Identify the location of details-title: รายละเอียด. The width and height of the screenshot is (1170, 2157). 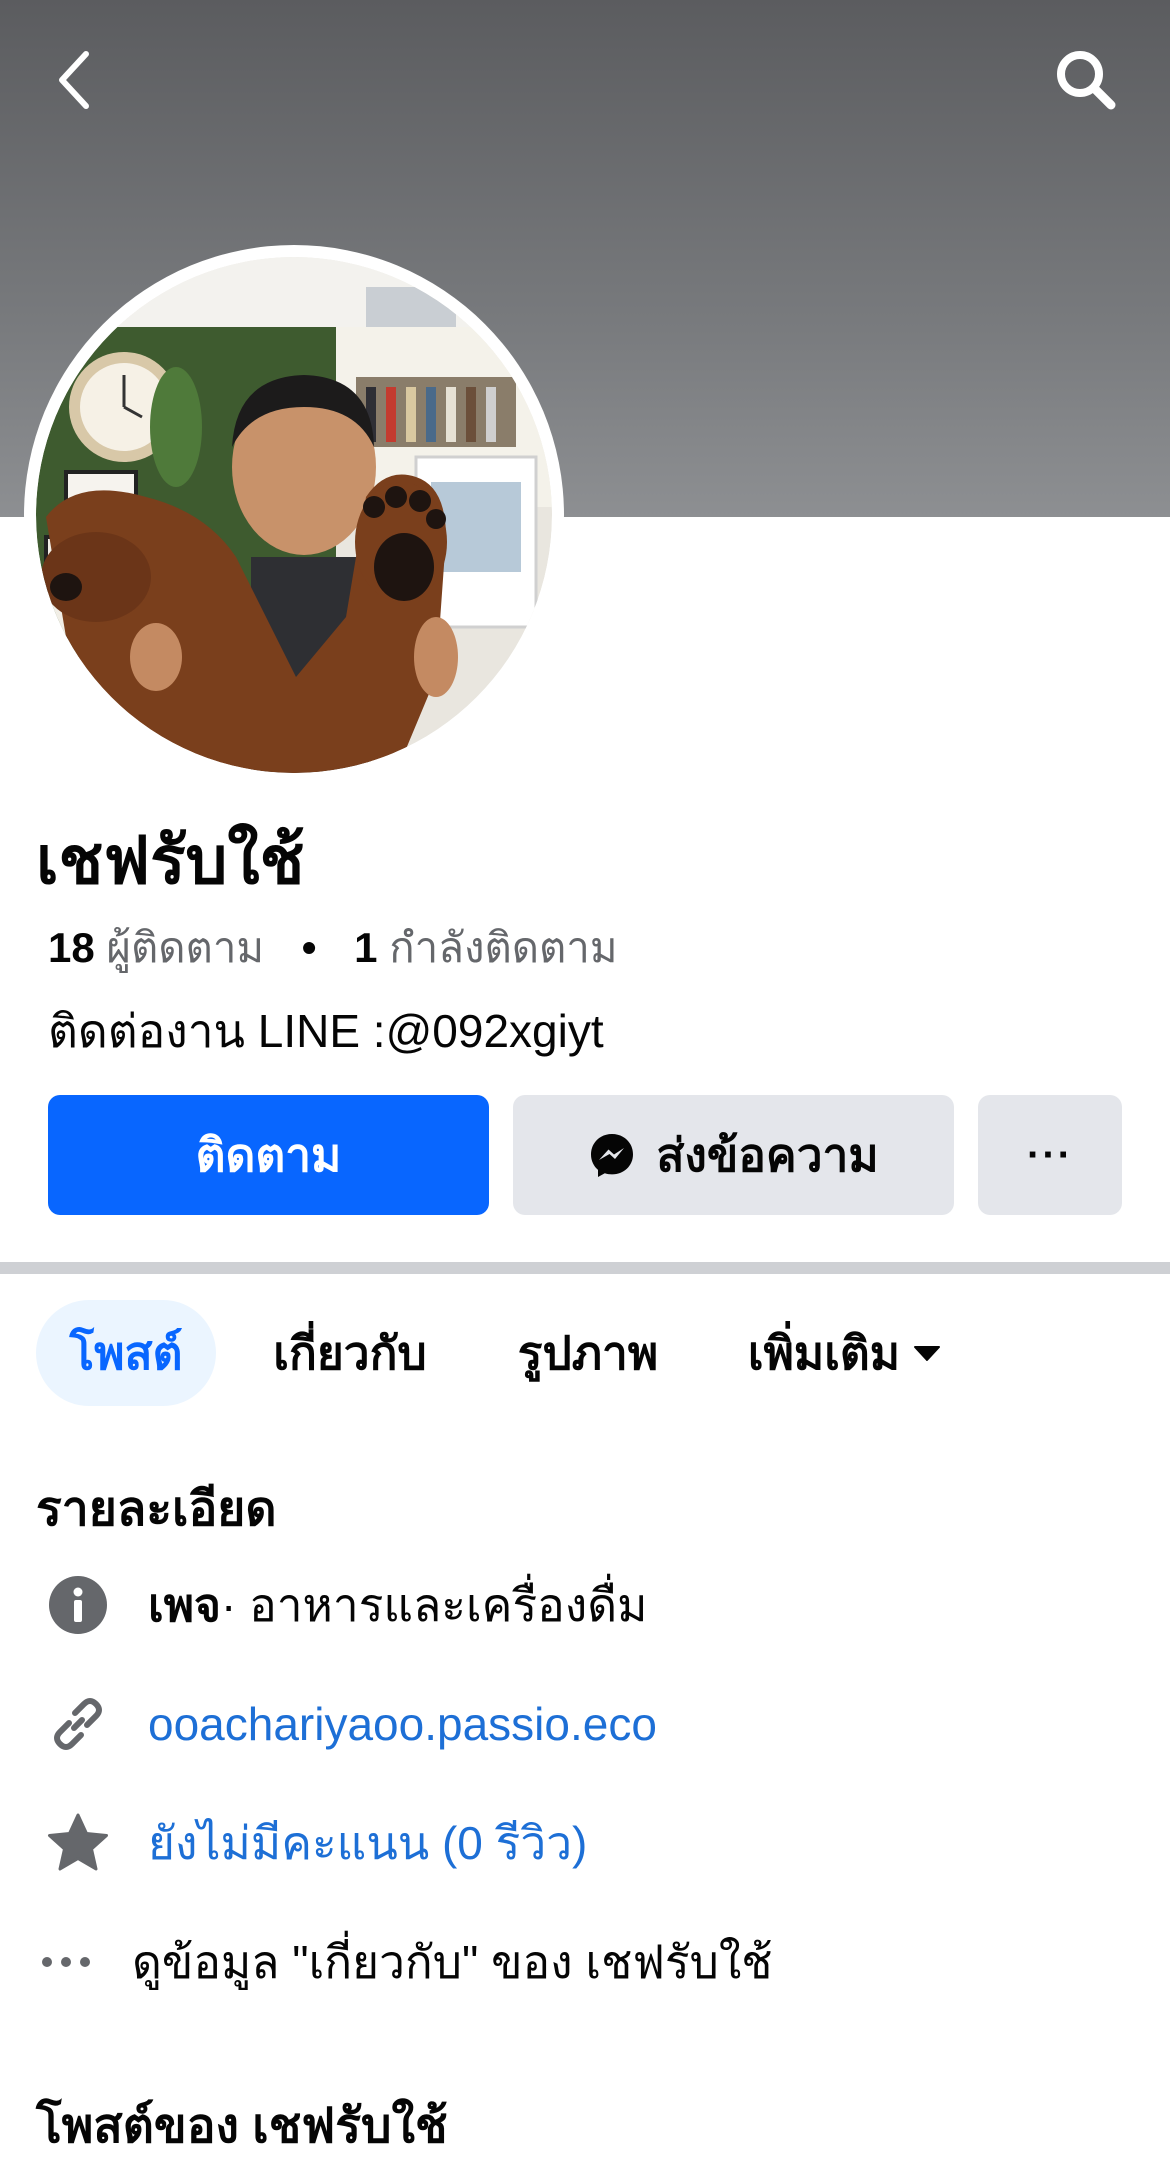
(156, 1509).